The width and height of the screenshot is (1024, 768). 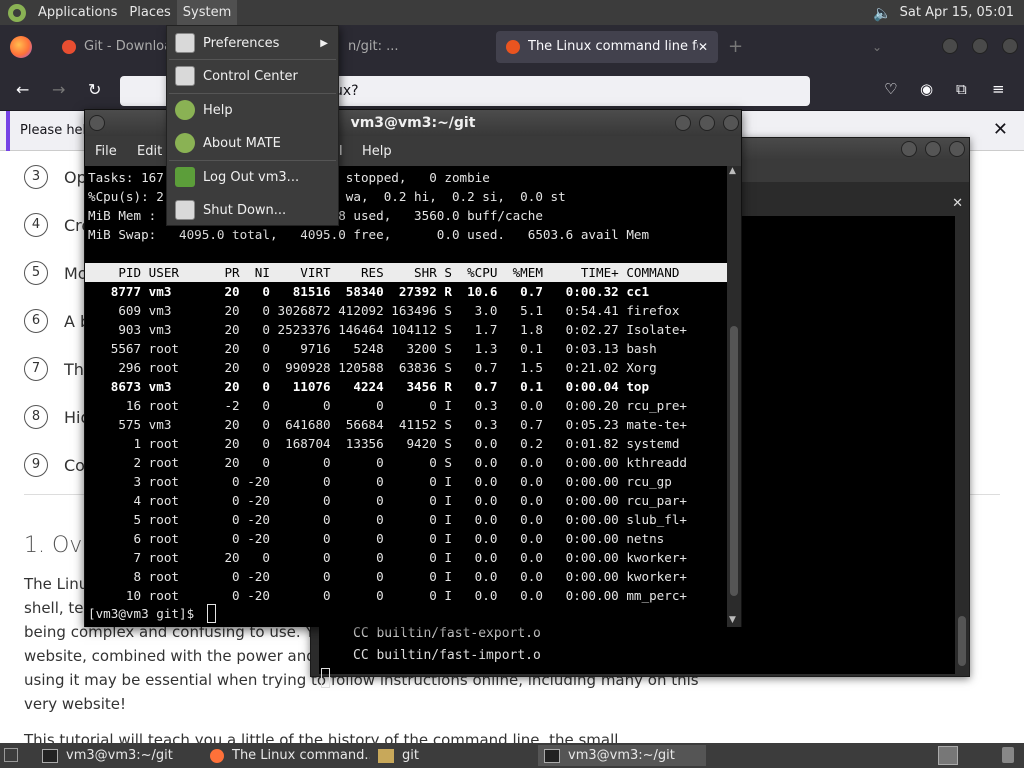 I want to click on tab-git-download: Git - Downloa, so click(x=111, y=47).